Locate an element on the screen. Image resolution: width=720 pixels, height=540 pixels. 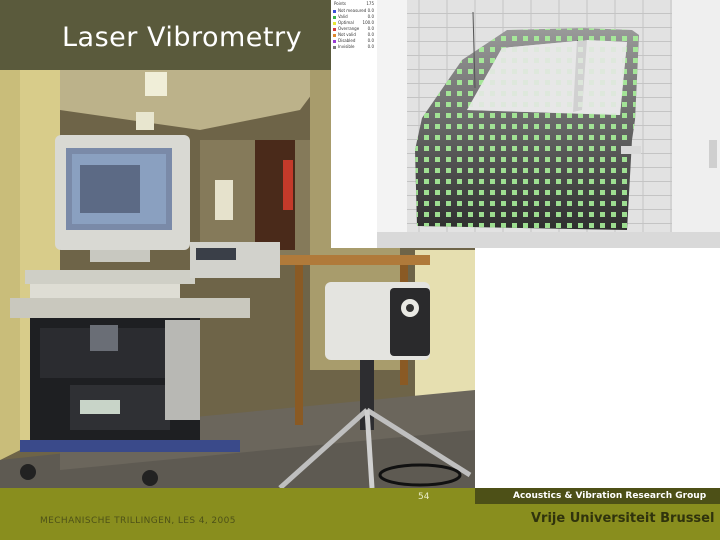
legend-item: Invisible 0.0 is located at coordinates (354, 47).